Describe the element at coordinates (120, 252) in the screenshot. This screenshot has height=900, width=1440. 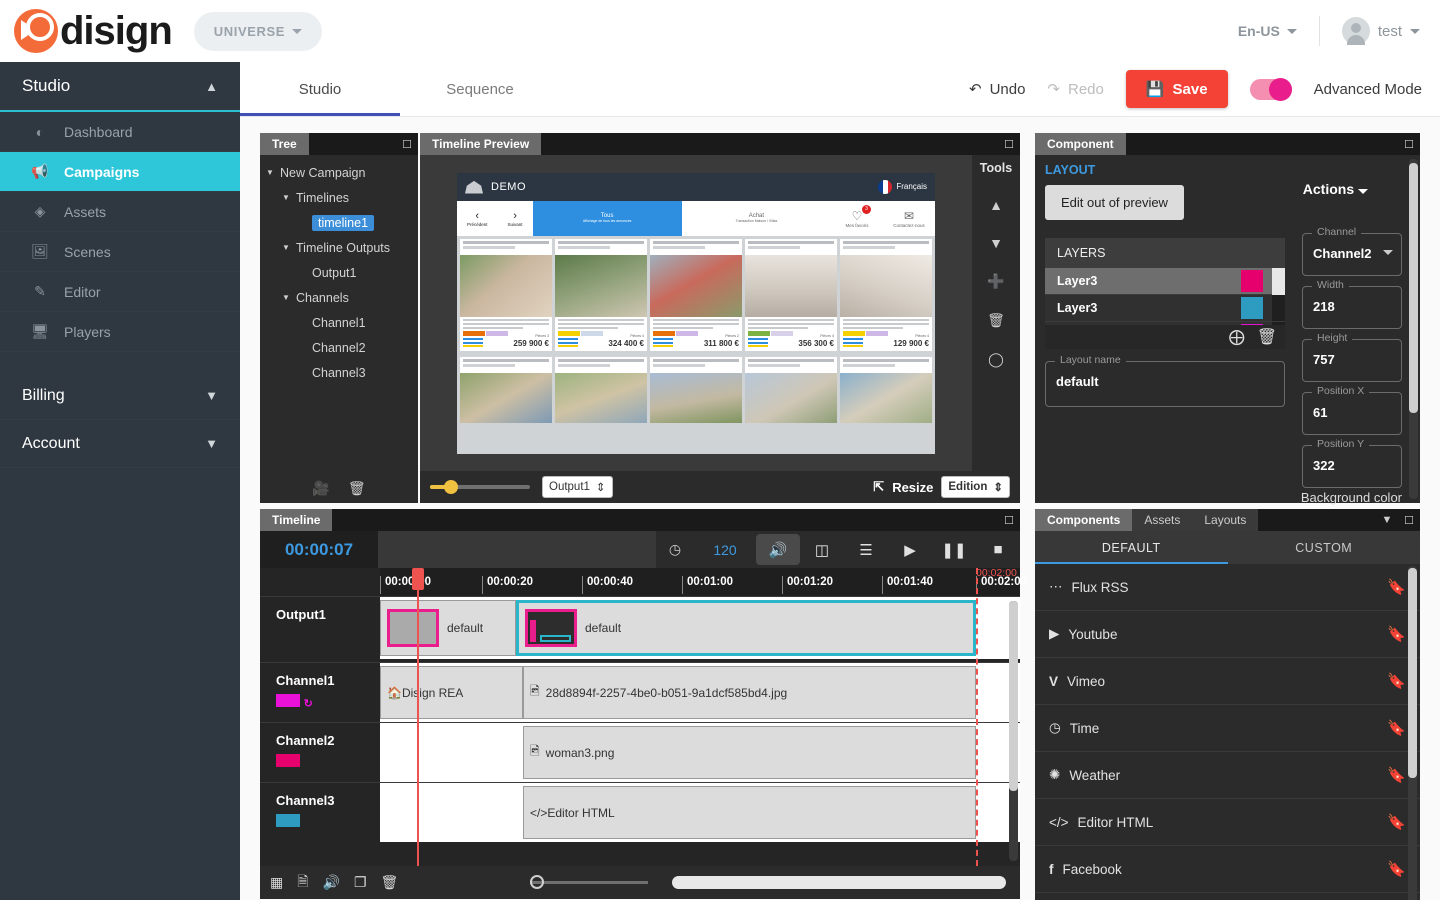
I see `sidebar-item-scenes: 🖼 Scenes` at that location.